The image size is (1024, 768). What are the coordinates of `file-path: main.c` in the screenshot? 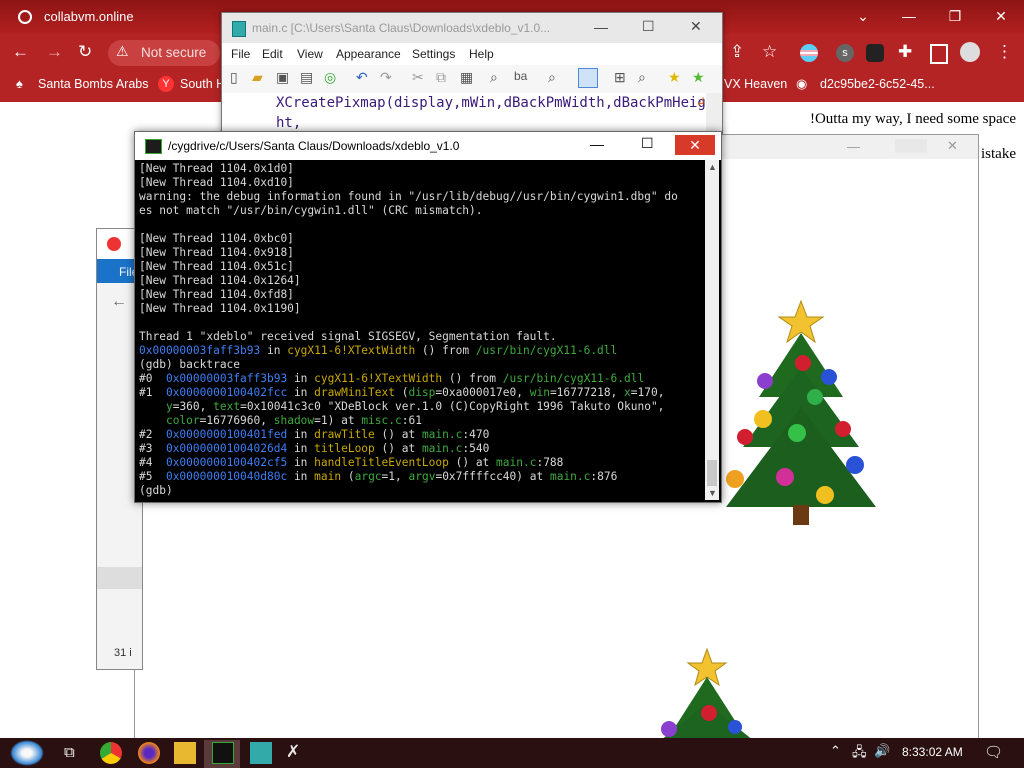 It's located at (570, 476).